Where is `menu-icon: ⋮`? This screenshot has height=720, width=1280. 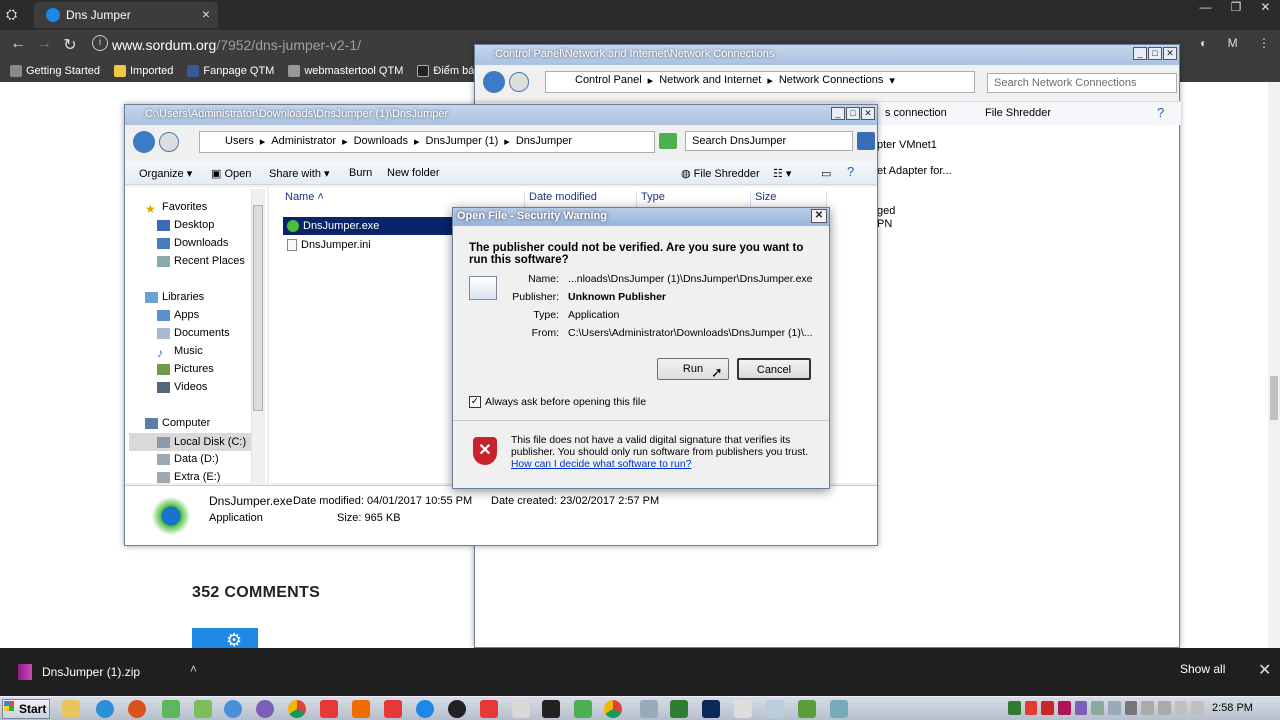 menu-icon: ⋮ is located at coordinates (1264, 45).